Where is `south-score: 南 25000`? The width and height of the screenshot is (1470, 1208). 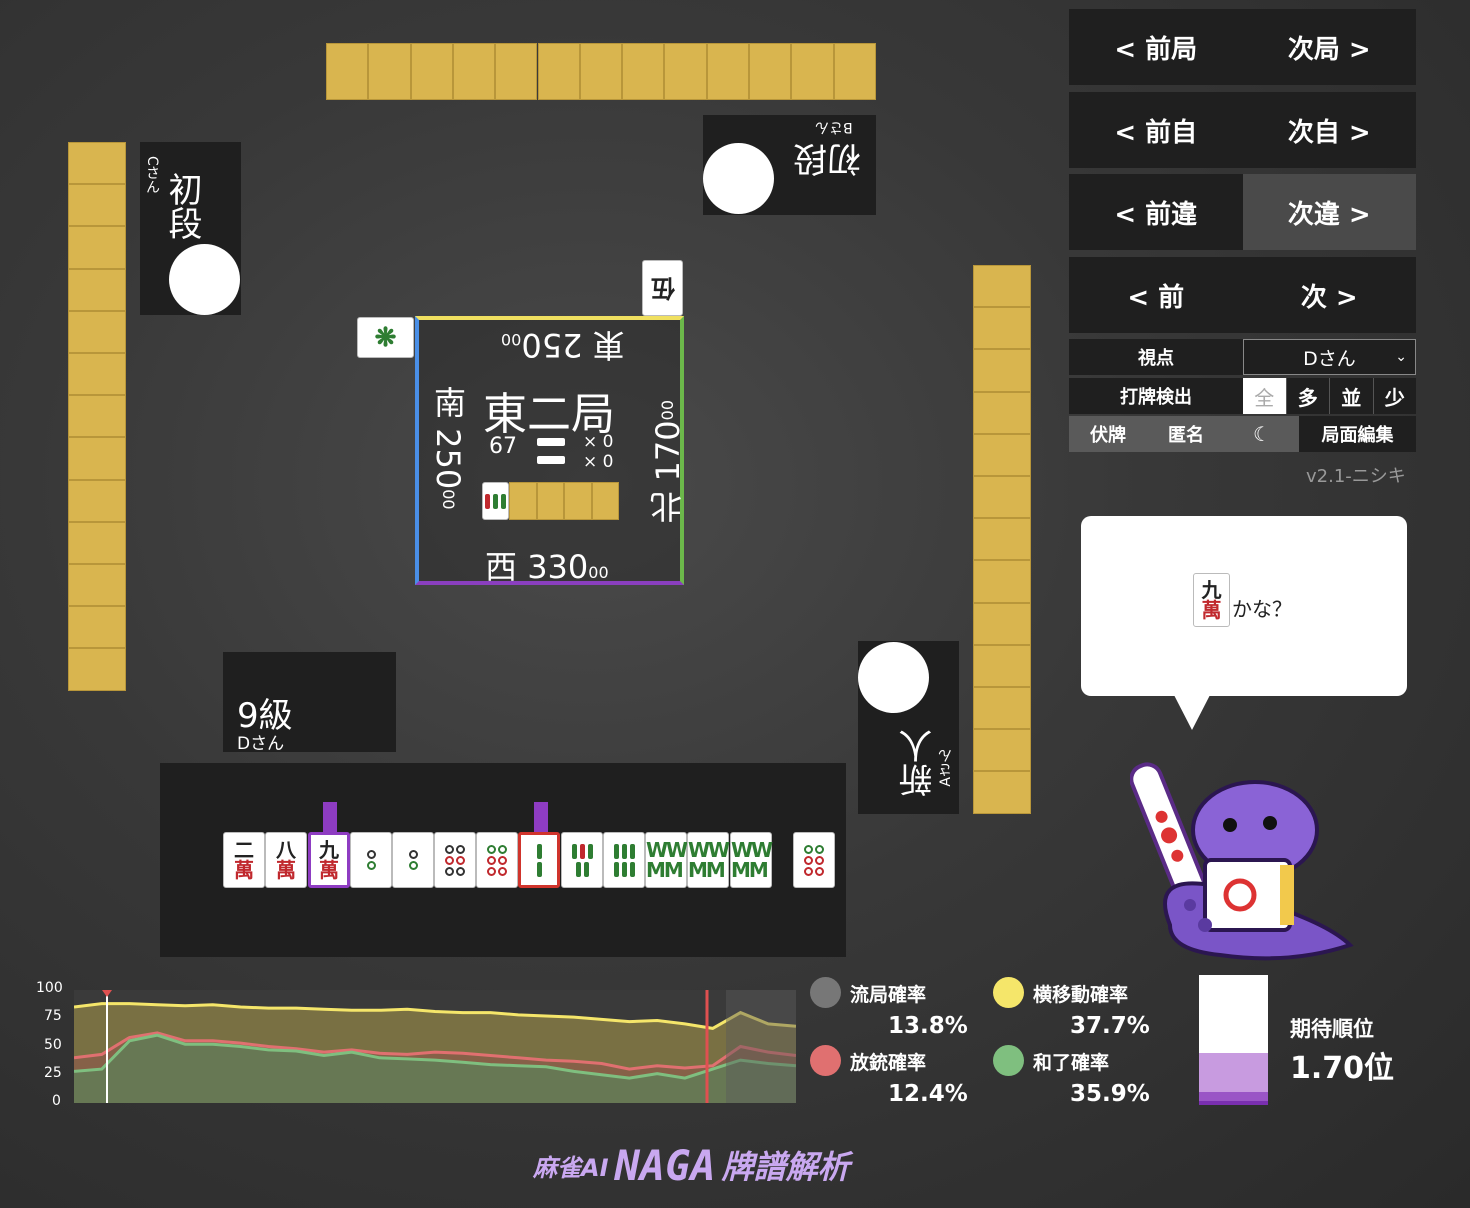
south-score: 南 25000 is located at coordinates (448, 448).